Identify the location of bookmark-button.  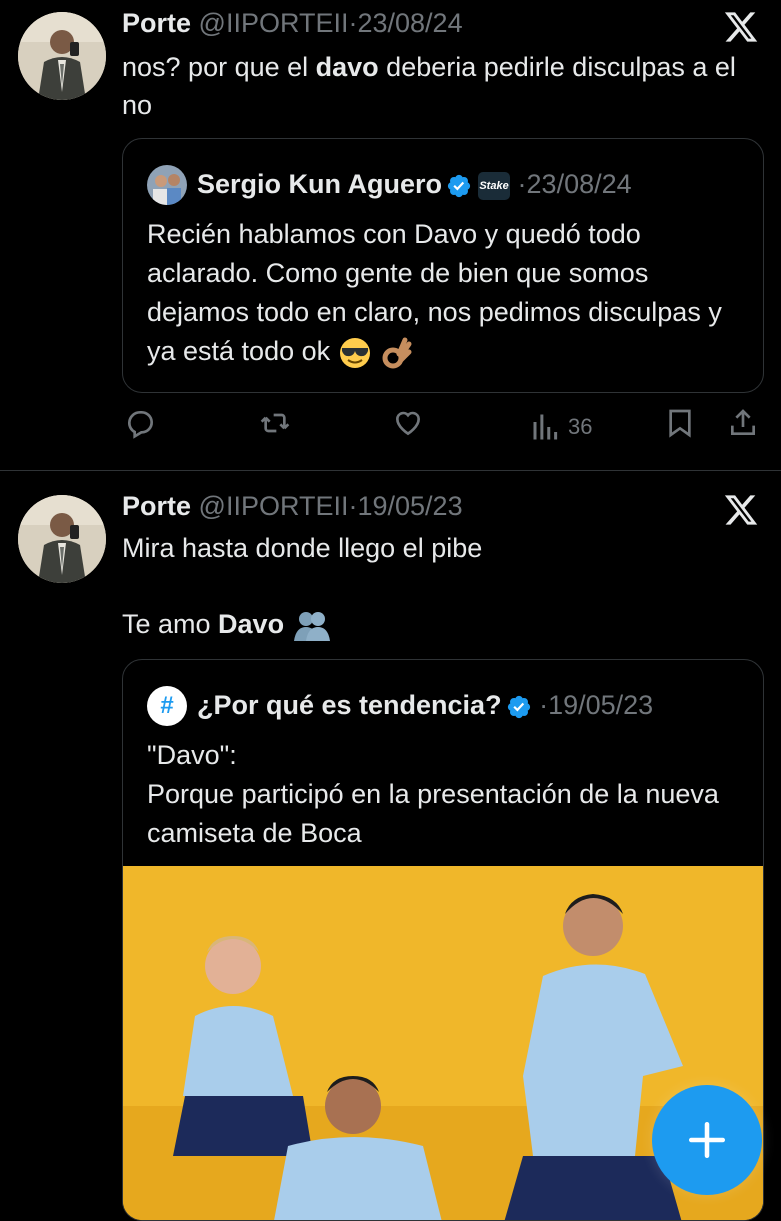
(680, 423).